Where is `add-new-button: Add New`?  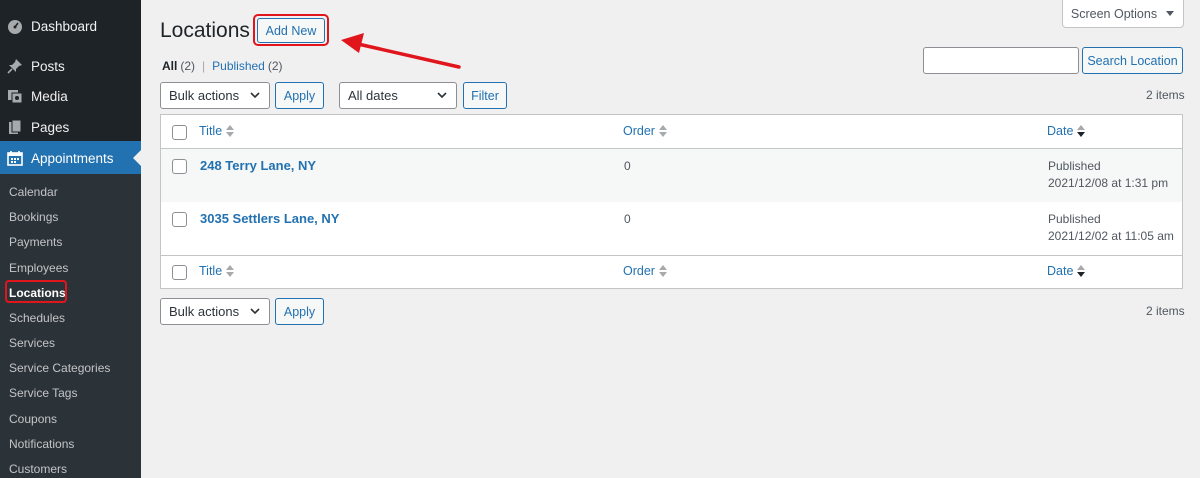 add-new-button: Add New is located at coordinates (291, 30).